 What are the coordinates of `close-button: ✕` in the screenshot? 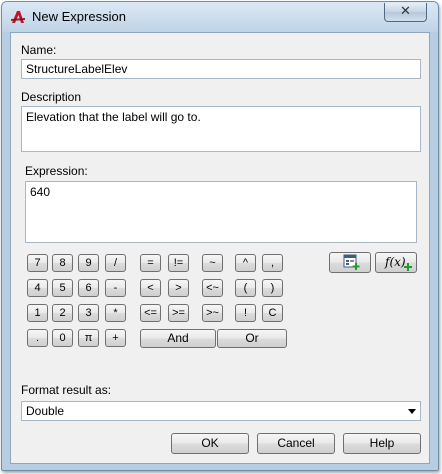 It's located at (405, 12).